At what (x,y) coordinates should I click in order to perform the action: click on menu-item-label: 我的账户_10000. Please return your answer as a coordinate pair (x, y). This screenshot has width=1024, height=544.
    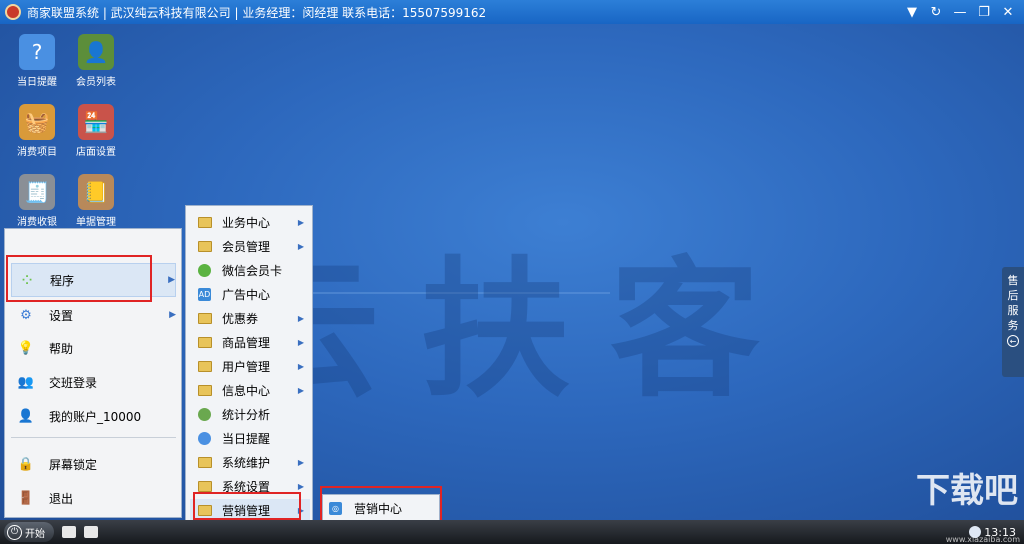
    Looking at the image, I should click on (95, 416).